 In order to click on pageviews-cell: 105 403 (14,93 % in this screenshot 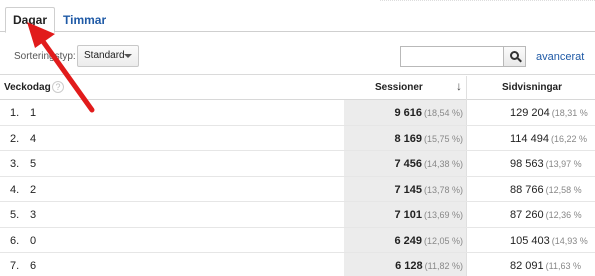, I will do `click(532, 241)`.